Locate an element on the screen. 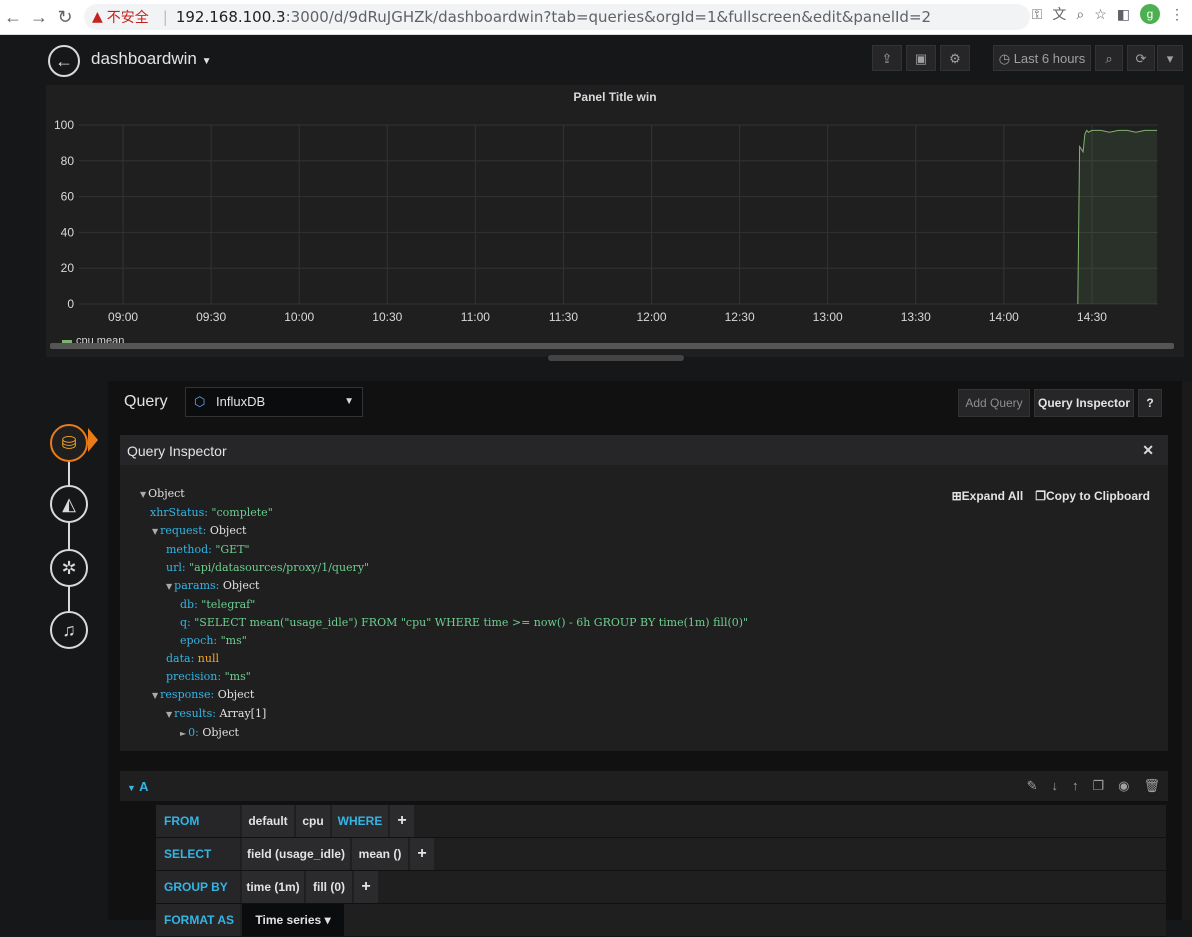  retention-policy-segment: default is located at coordinates (268, 821).